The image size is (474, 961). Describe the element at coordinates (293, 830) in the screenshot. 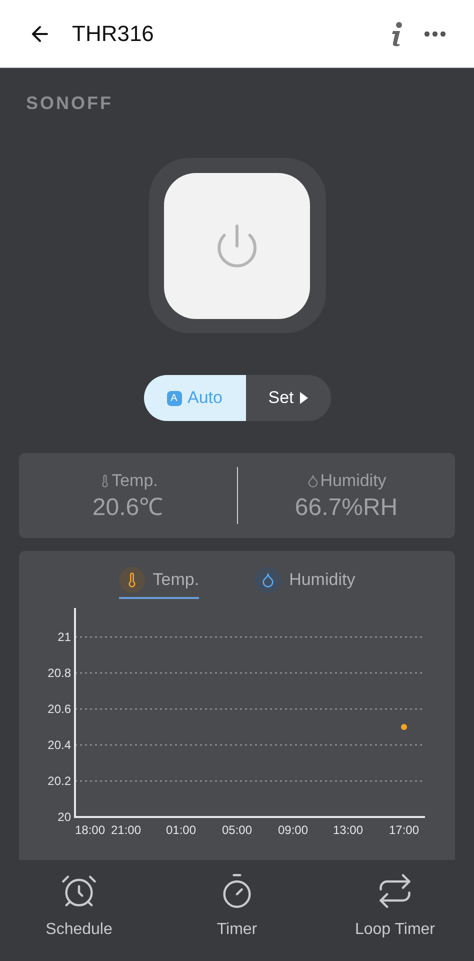

I see `x-tick-label: 09:00` at that location.